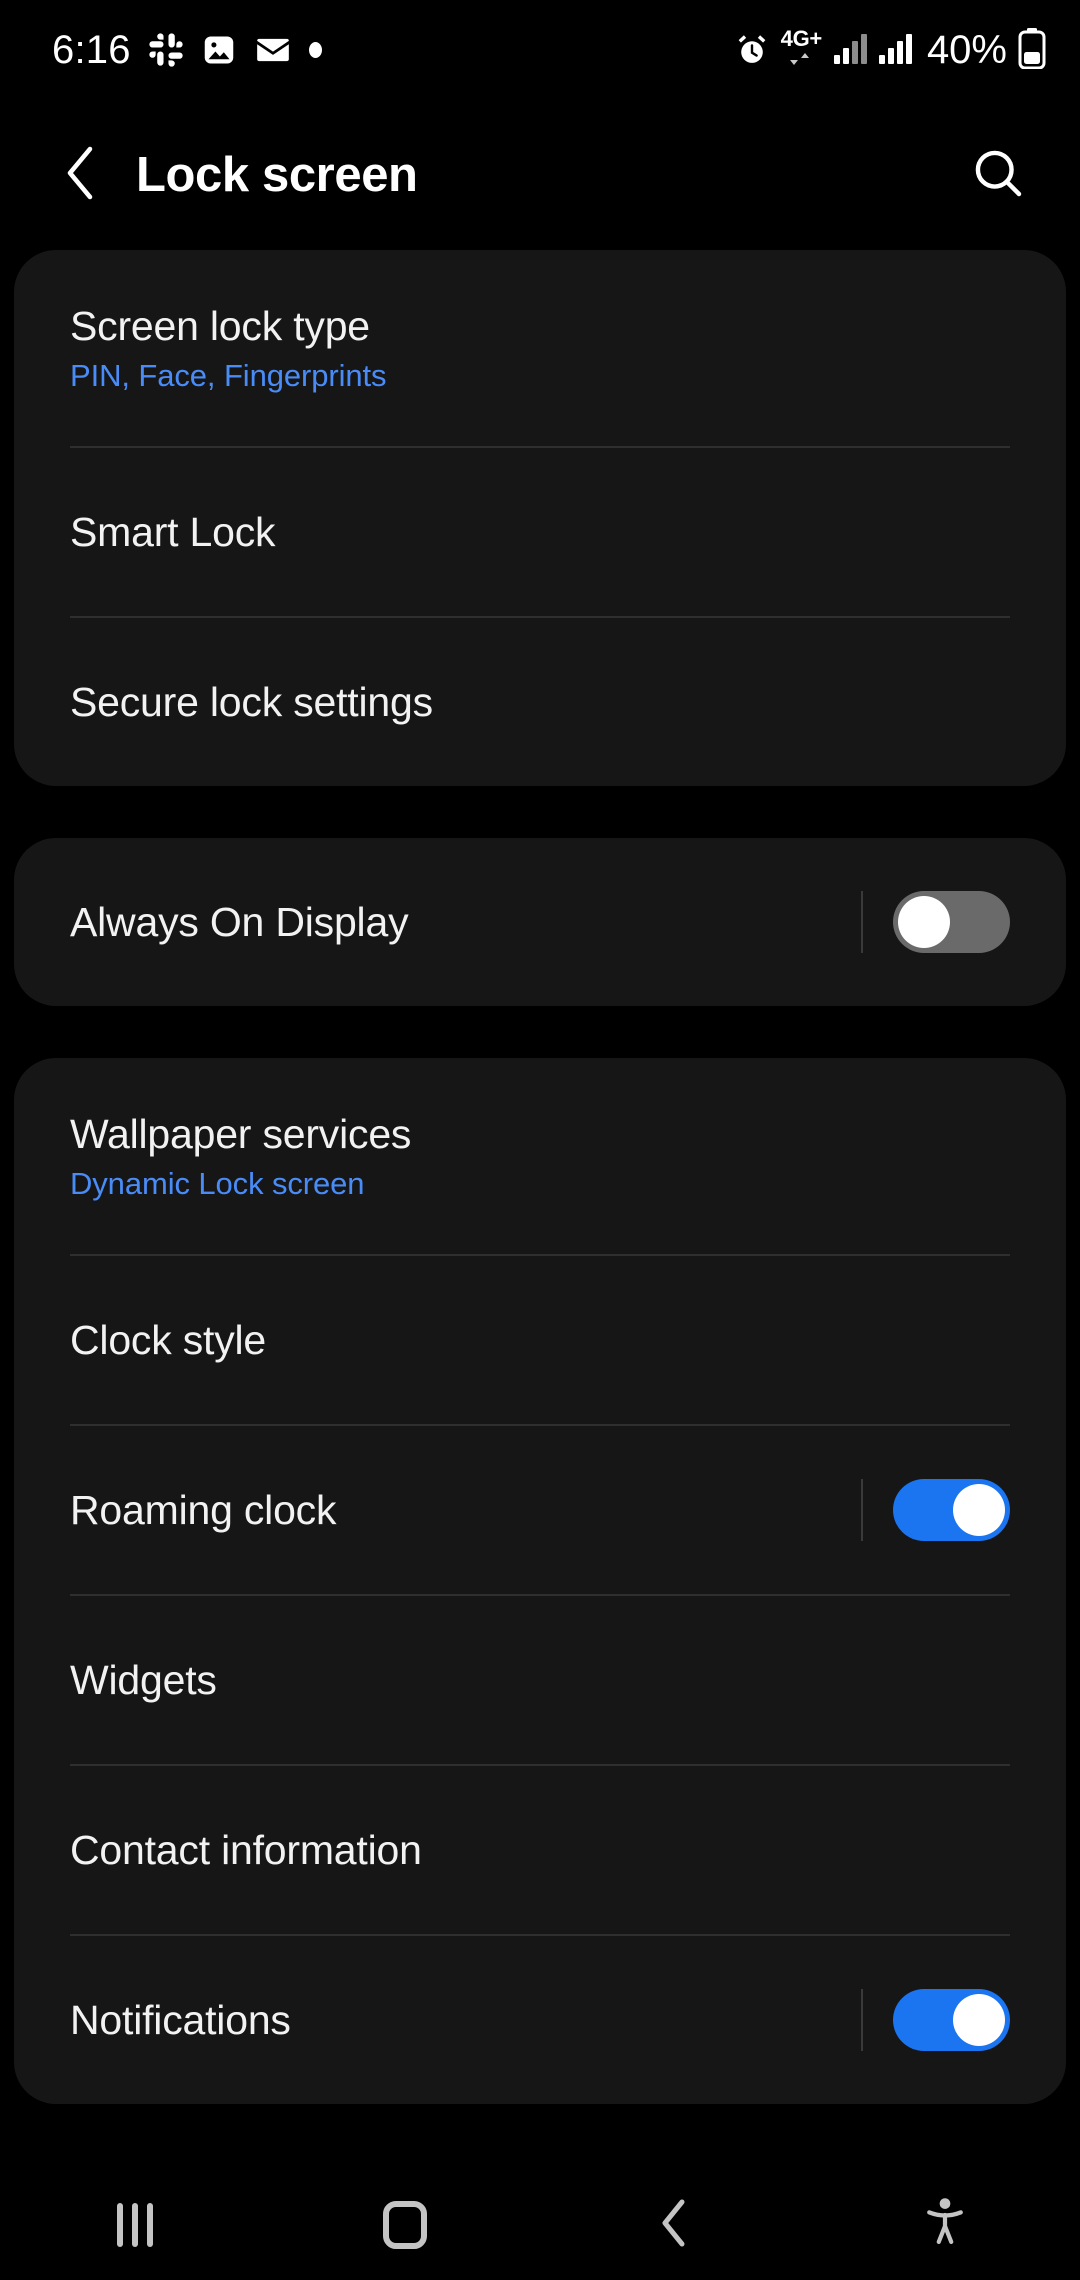 The image size is (1080, 2280). Describe the element at coordinates (241, 1134) in the screenshot. I see `row-title: Wallpaper services` at that location.